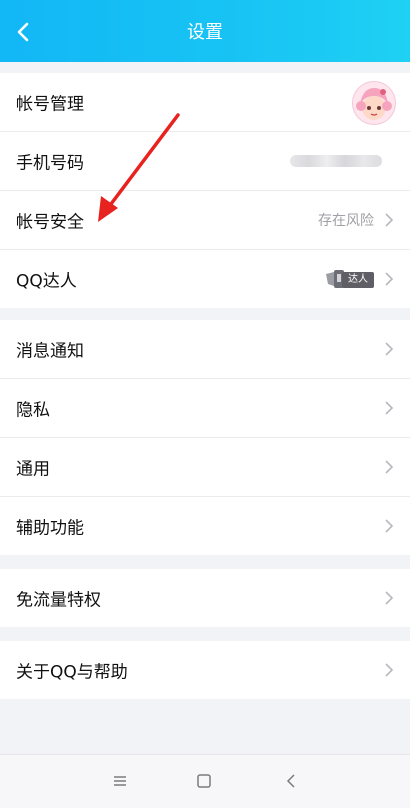  I want to click on system-nav-bar, so click(205, 781).